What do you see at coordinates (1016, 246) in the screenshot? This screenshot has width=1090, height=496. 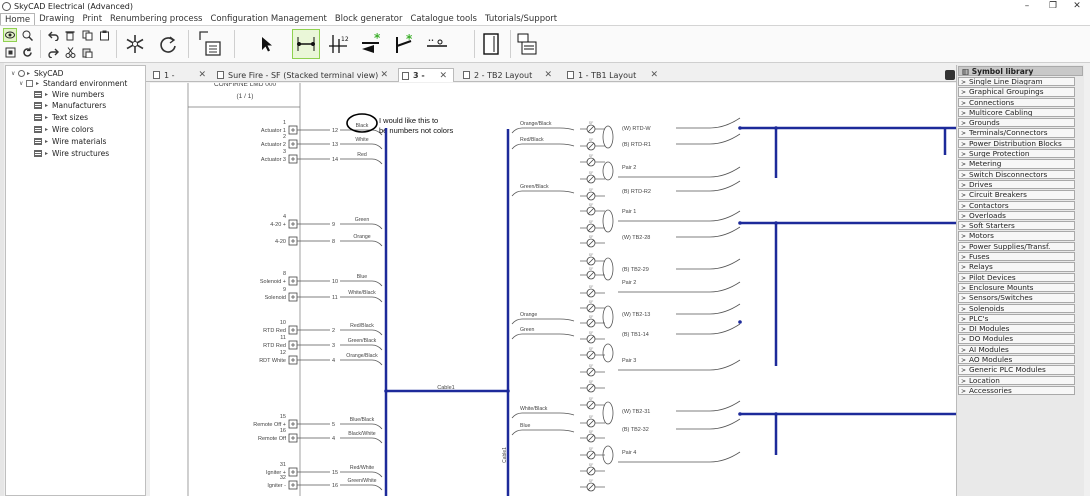 I see `library-item: > Power Supplies/Transf.` at bounding box center [1016, 246].